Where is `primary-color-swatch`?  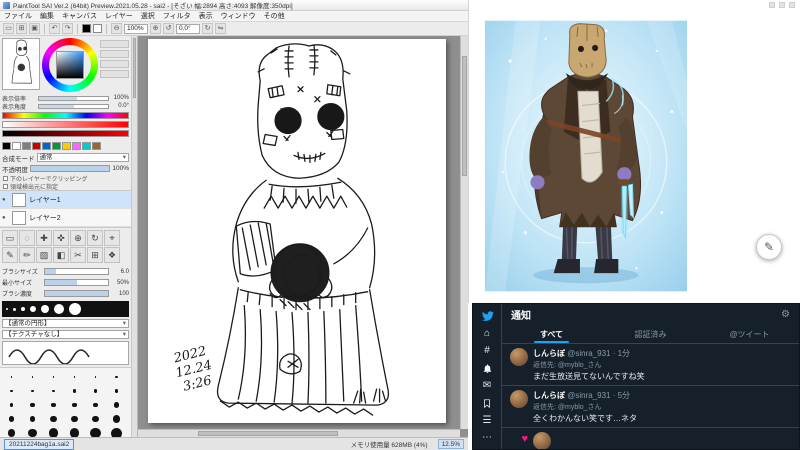 primary-color-swatch is located at coordinates (86, 28).